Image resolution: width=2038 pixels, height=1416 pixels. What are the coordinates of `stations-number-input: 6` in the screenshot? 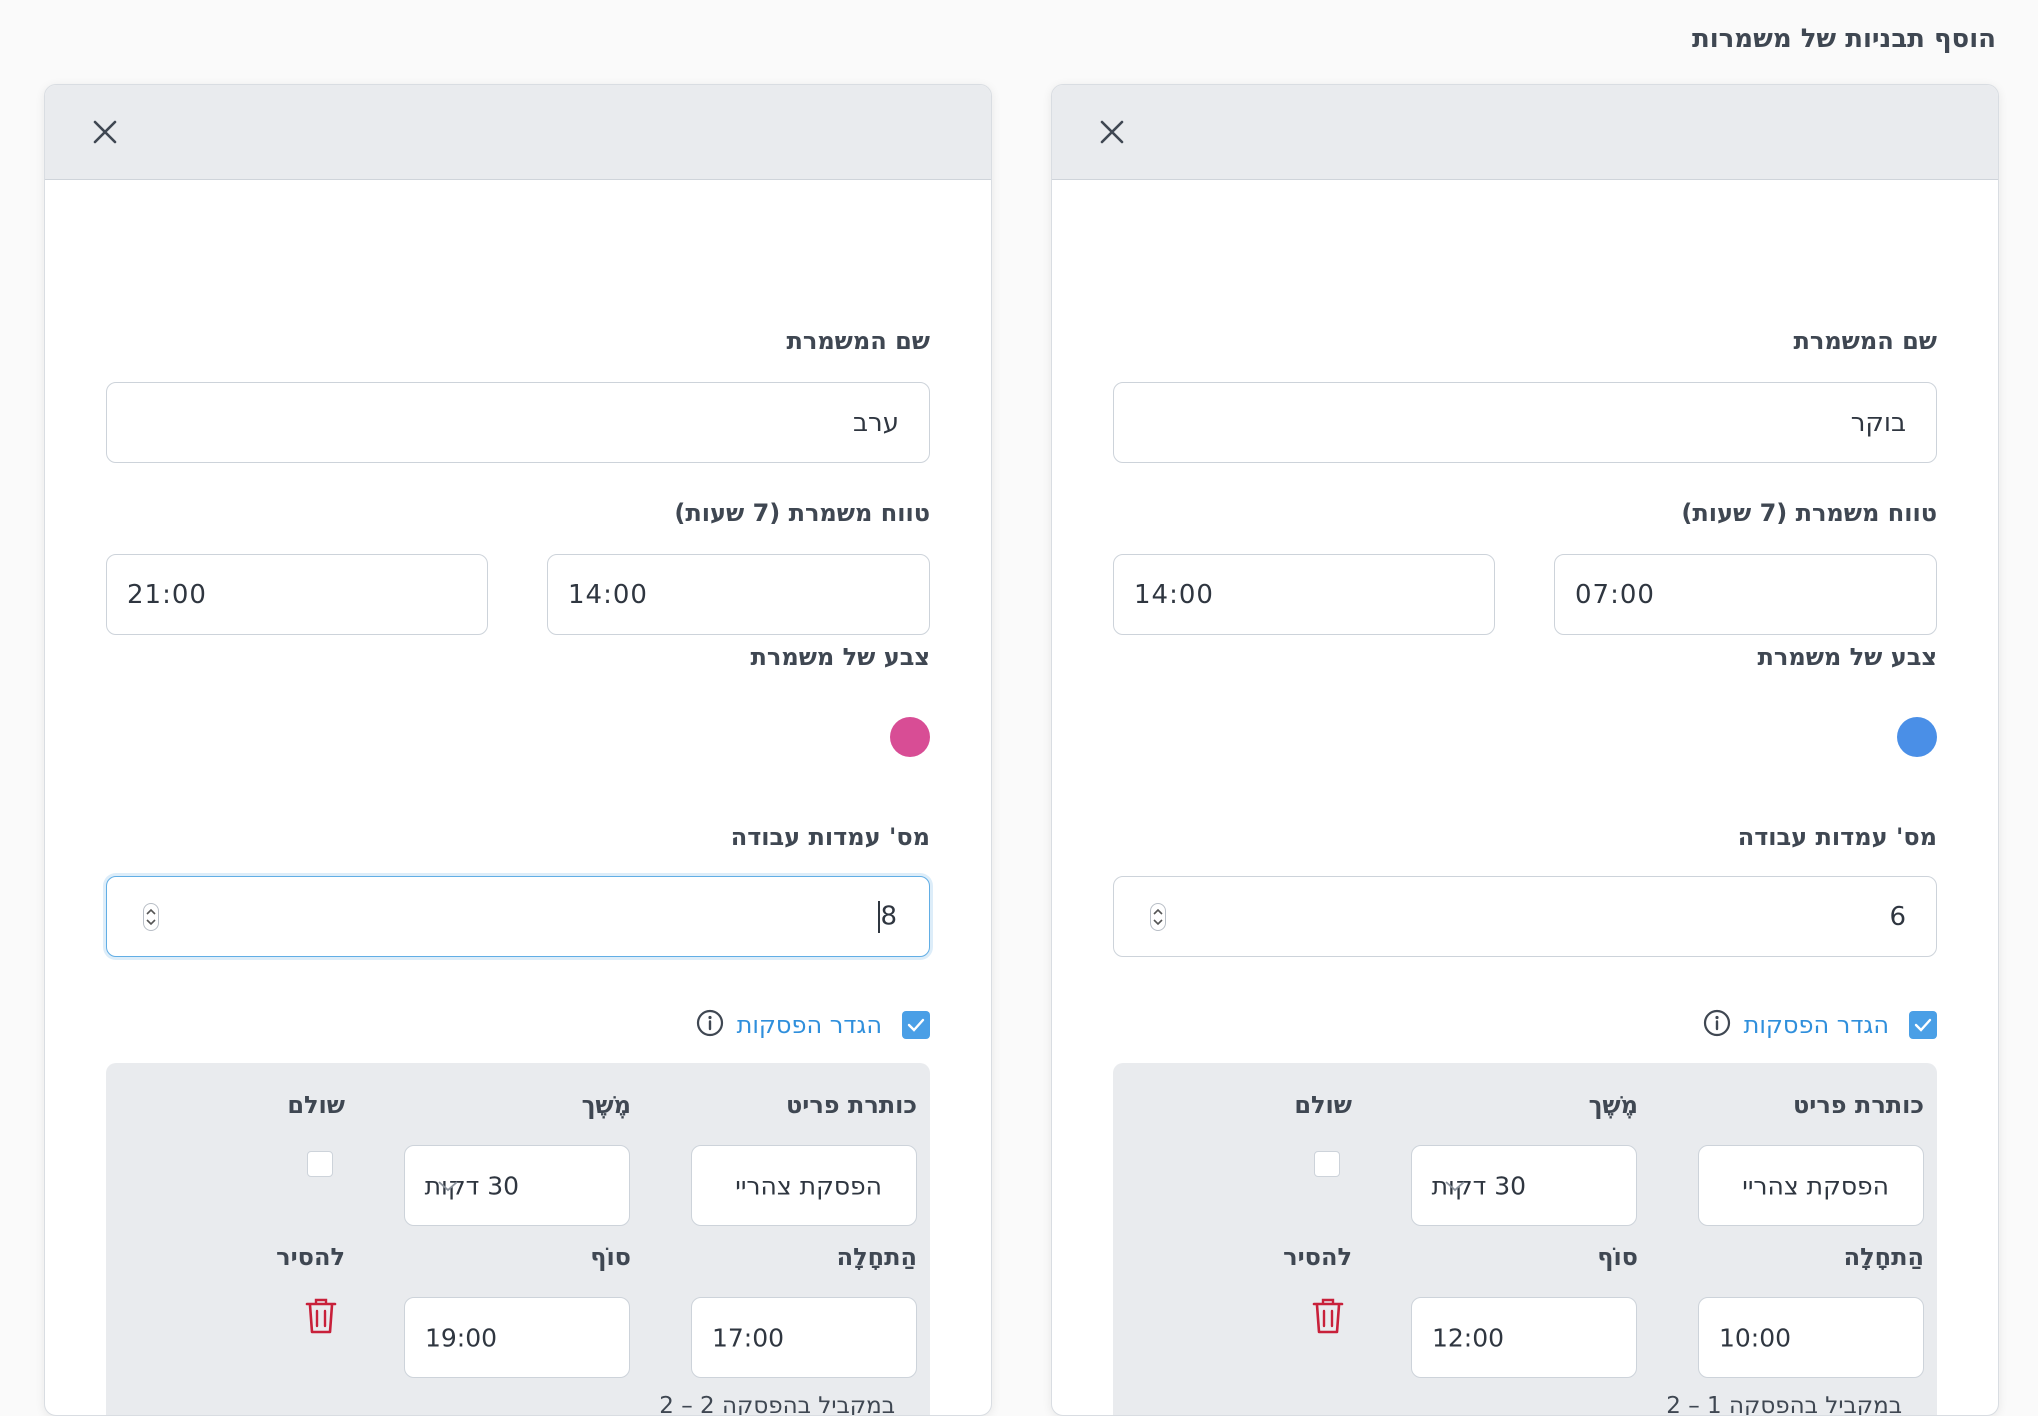 It's located at (1525, 916).